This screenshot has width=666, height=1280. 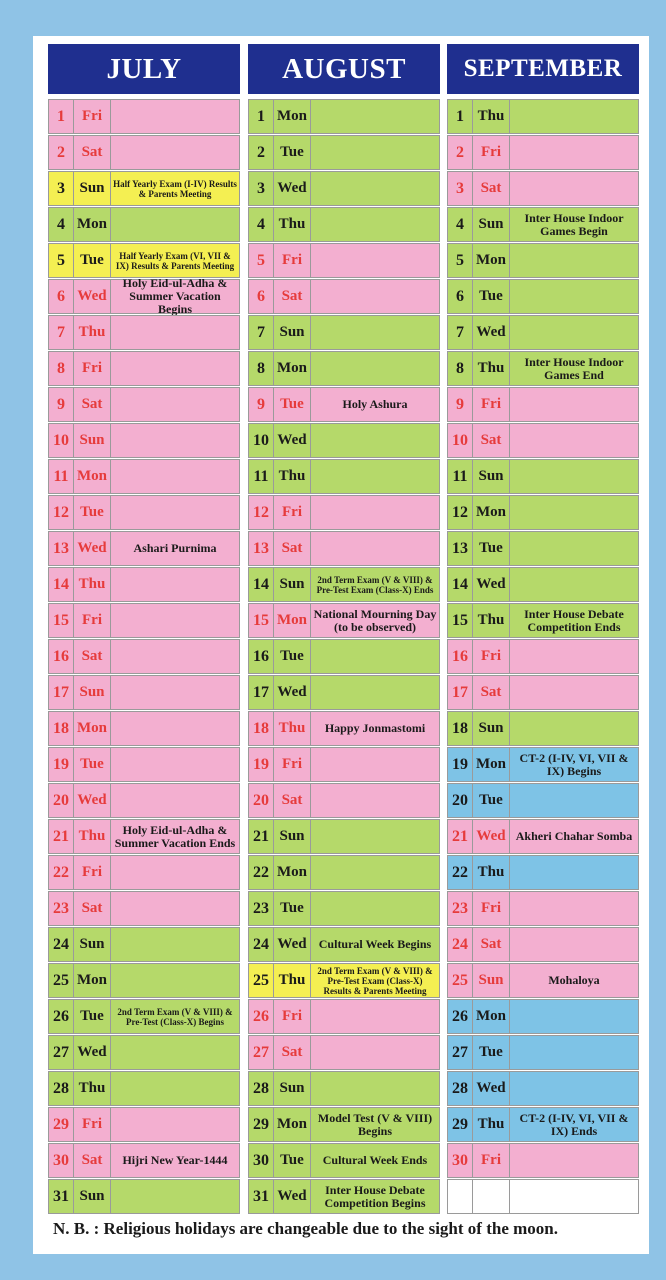 What do you see at coordinates (543, 548) in the screenshot?
I see `calendar-row: 13 Tue` at bounding box center [543, 548].